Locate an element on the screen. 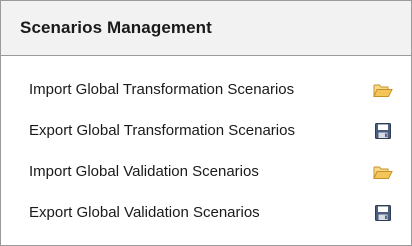 This screenshot has height=246, width=412. panel-title: Scenarios Management is located at coordinates (116, 27).